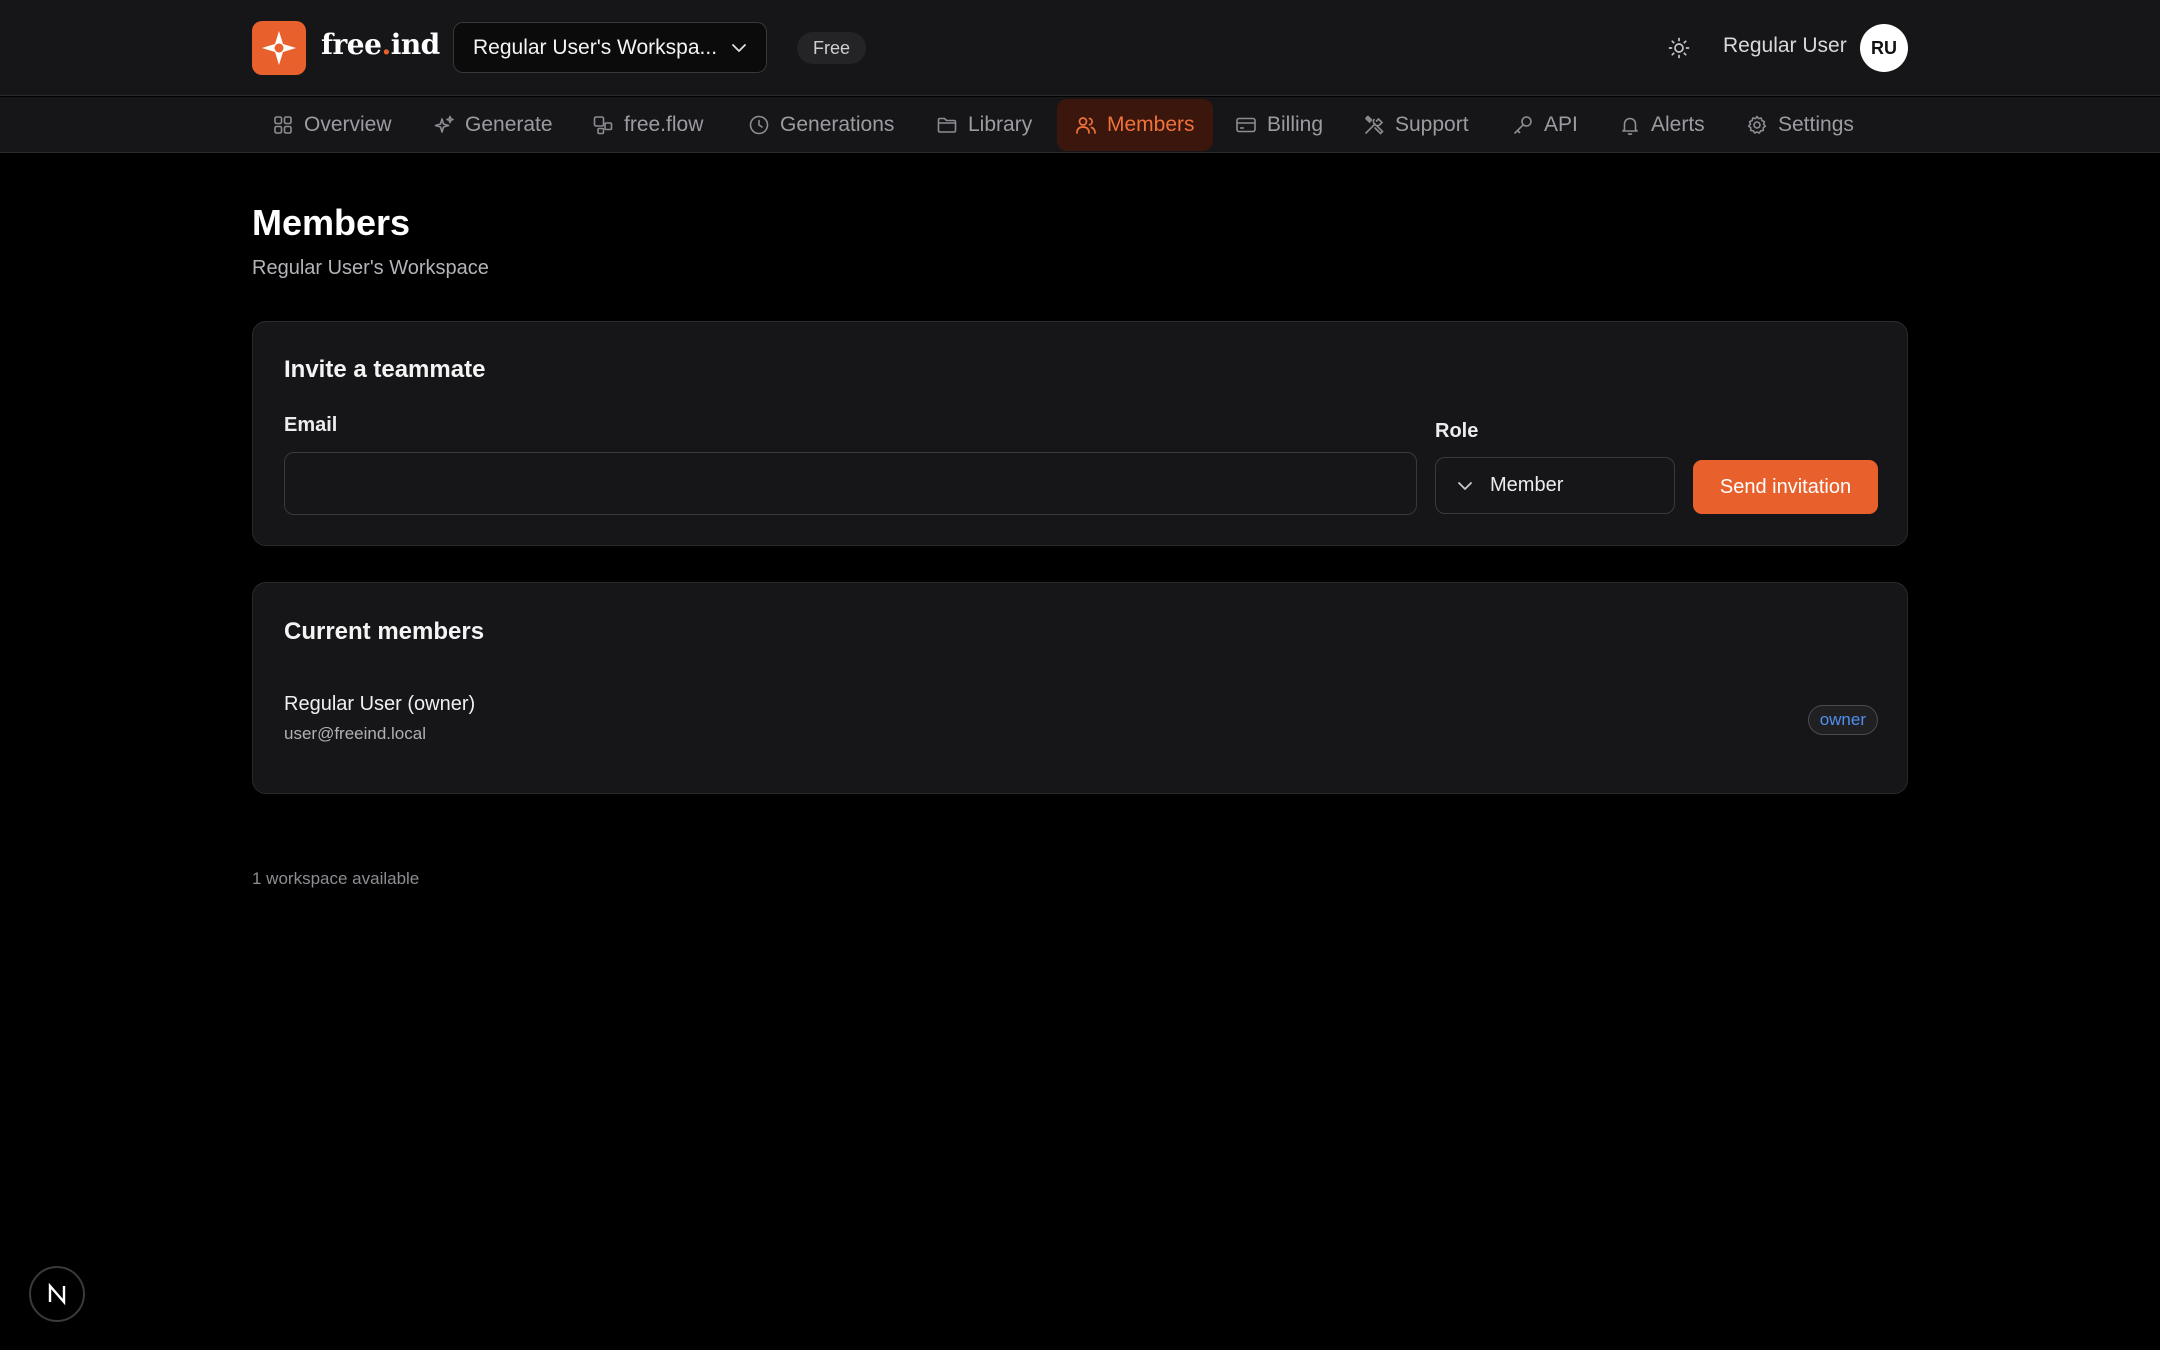 The height and width of the screenshot is (1350, 2160). I want to click on theme-toggle-button, so click(1679, 48).